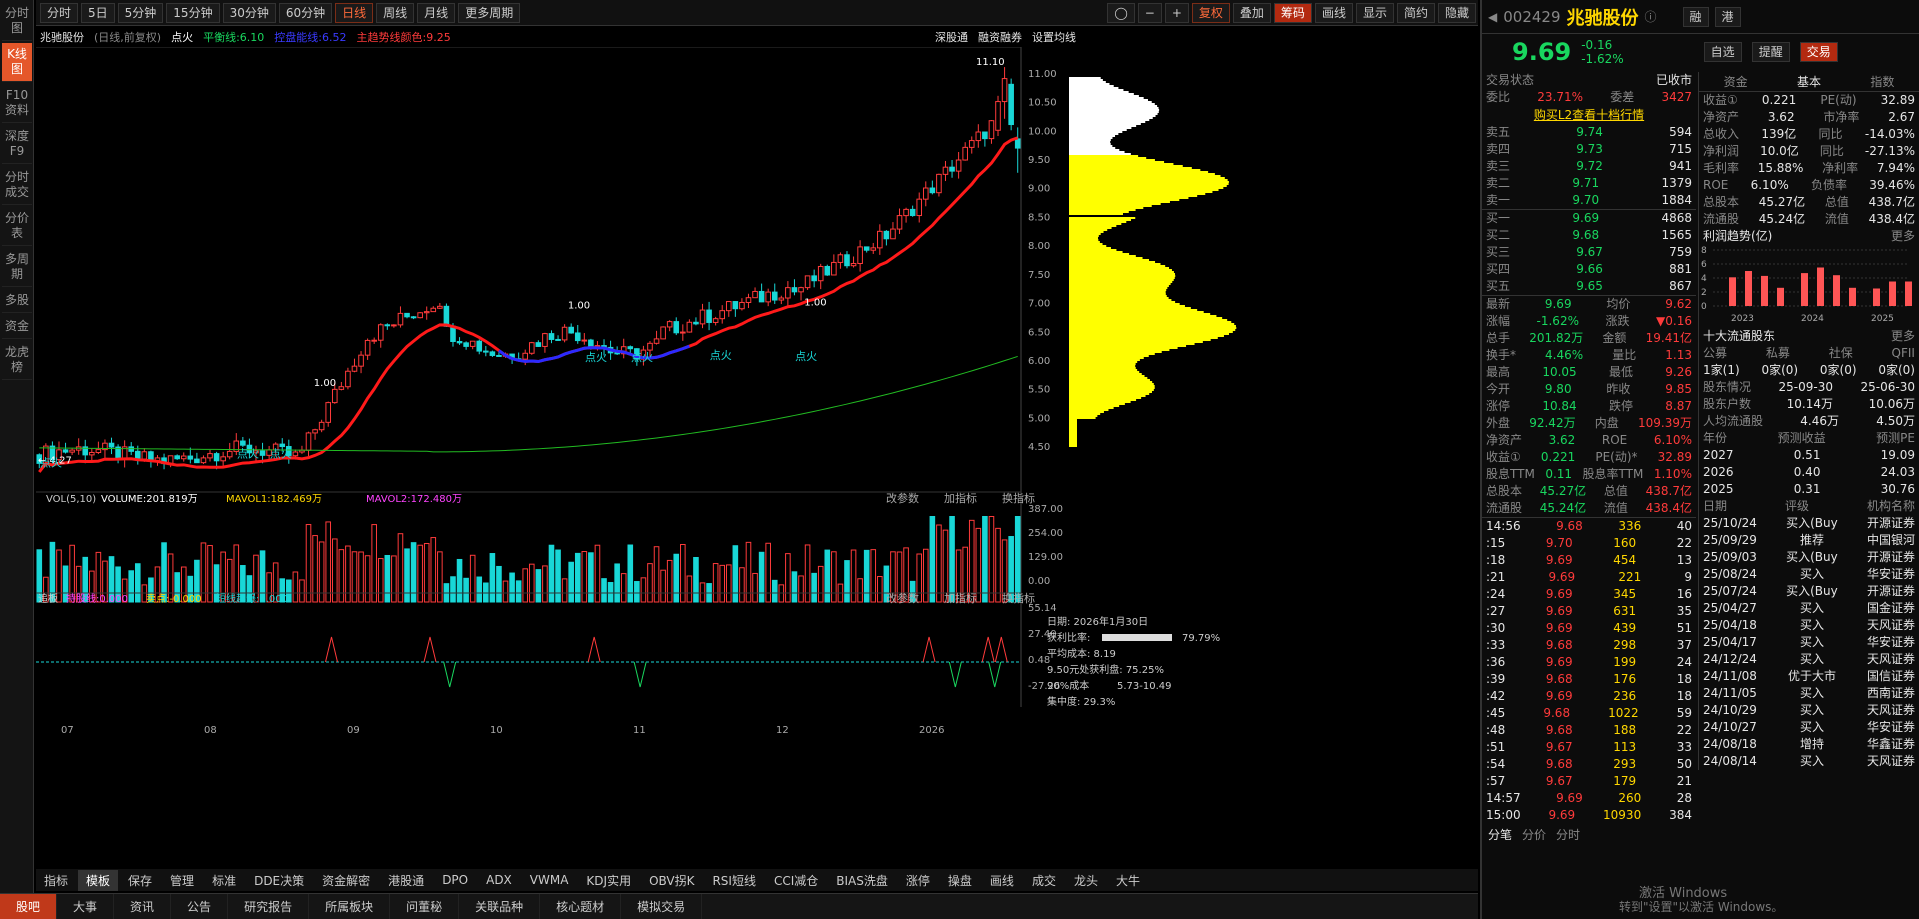  What do you see at coordinates (608, 880) in the screenshot?
I see `indicator-tab-11: KDJ实用` at bounding box center [608, 880].